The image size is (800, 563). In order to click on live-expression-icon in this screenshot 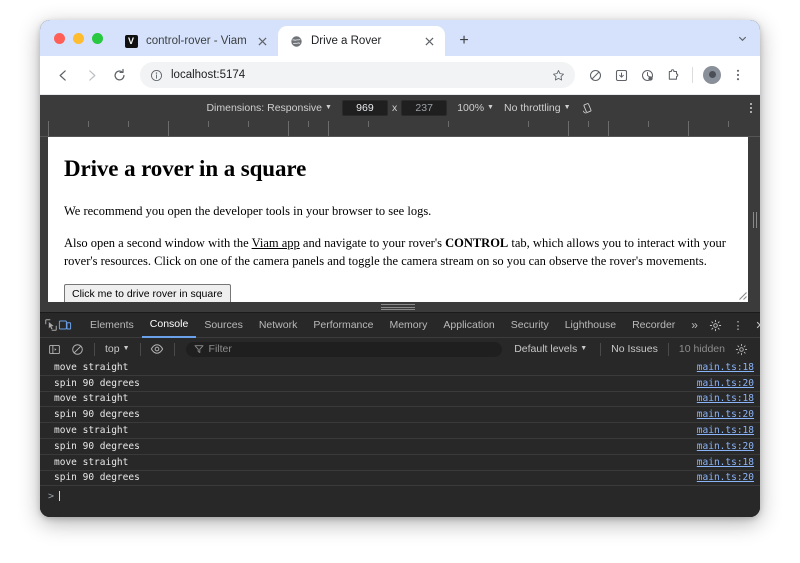, I will do `click(157, 349)`.